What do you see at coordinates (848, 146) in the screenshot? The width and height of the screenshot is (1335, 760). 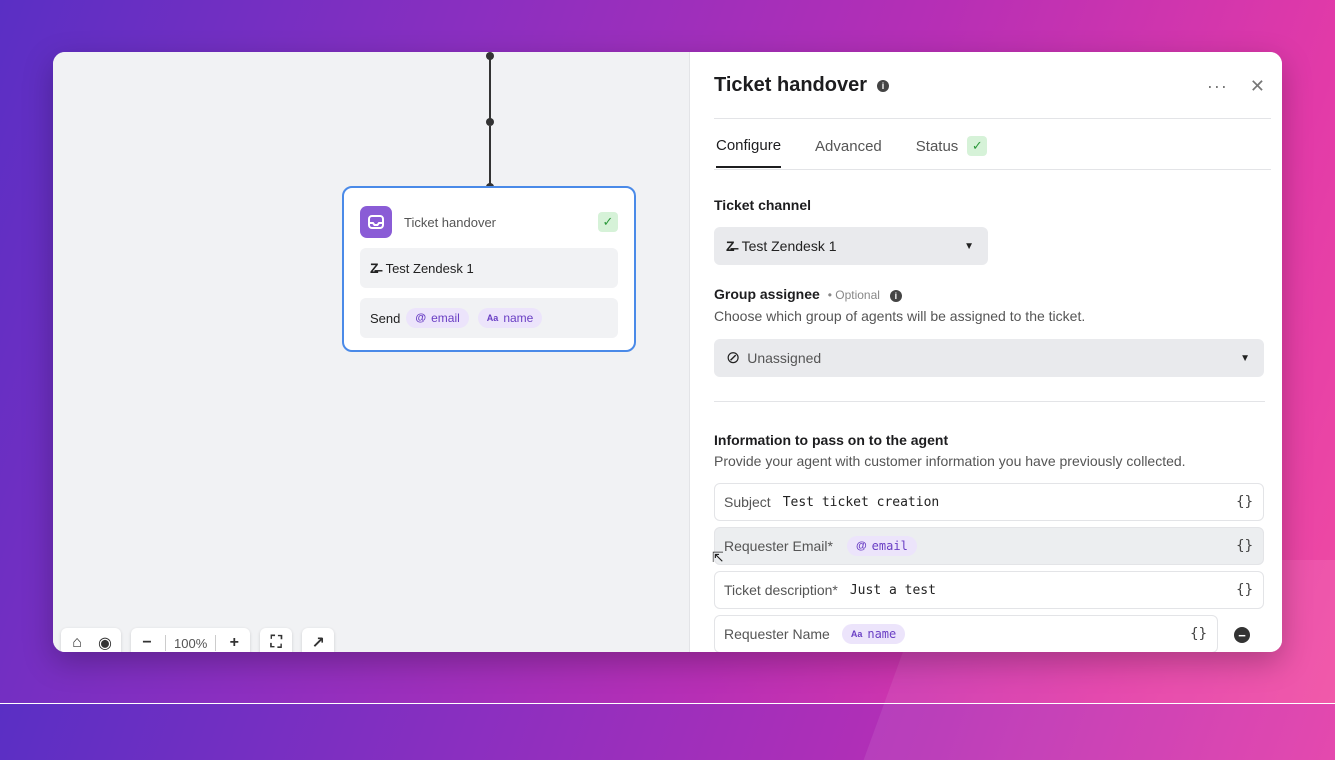 I see `tab-label: Advanced` at bounding box center [848, 146].